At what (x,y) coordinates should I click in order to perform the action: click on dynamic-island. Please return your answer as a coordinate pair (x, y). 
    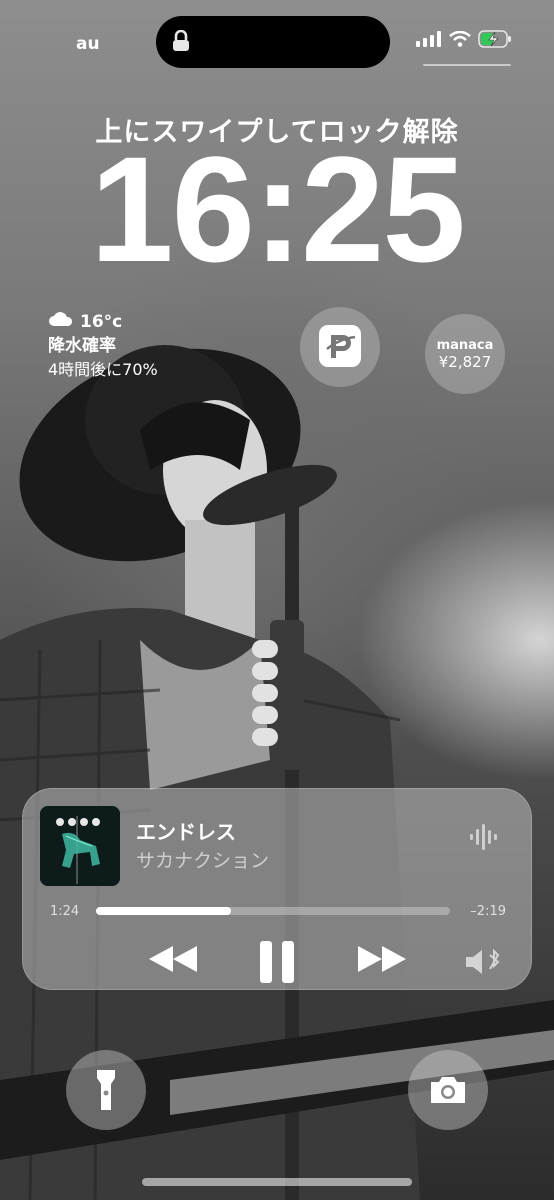
    Looking at the image, I should click on (273, 42).